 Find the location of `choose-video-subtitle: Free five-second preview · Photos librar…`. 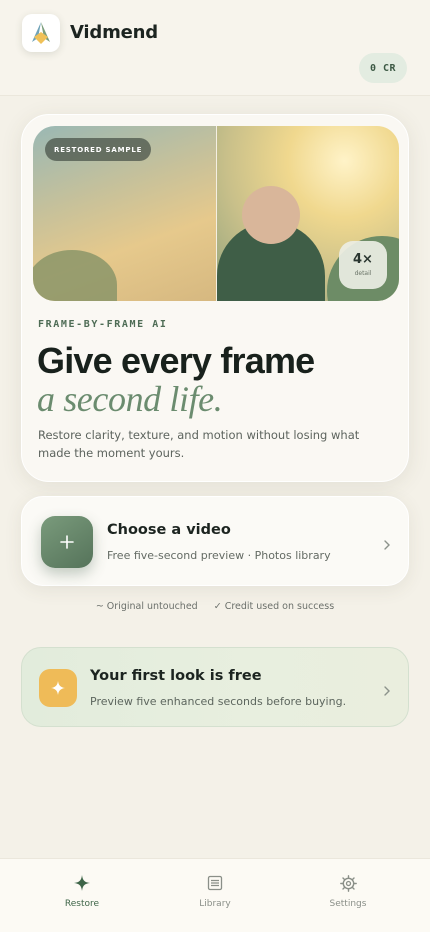

choose-video-subtitle: Free five-second preview · Photos librar… is located at coordinates (219, 555).